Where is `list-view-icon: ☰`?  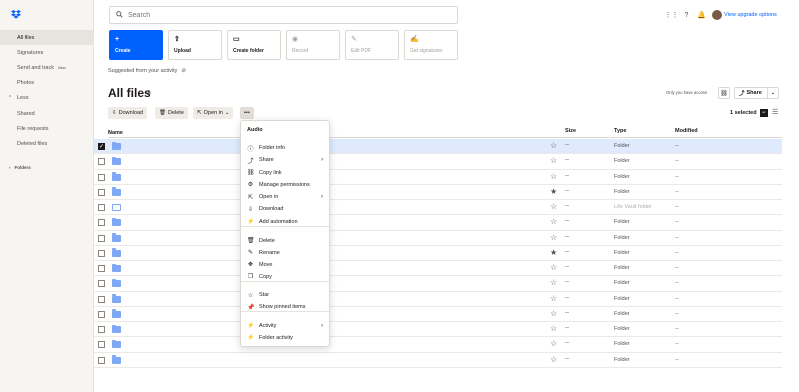 list-view-icon: ☰ is located at coordinates (775, 112).